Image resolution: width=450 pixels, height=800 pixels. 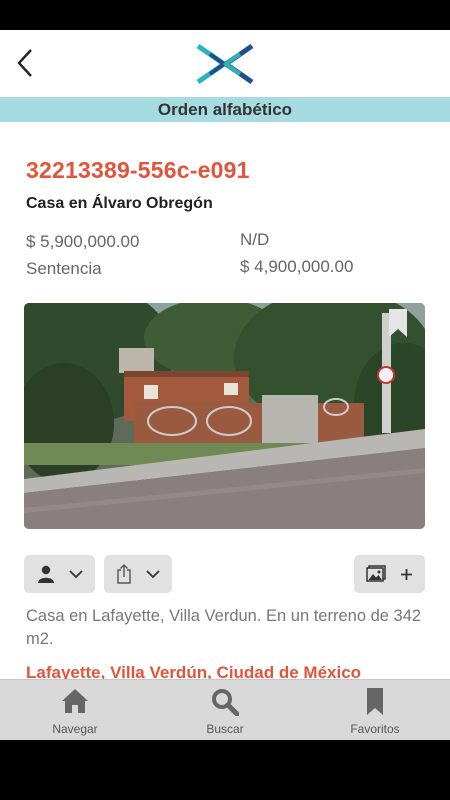 What do you see at coordinates (297, 266) in the screenshot?
I see `property-price-secondary: $ 4,900,000.00` at bounding box center [297, 266].